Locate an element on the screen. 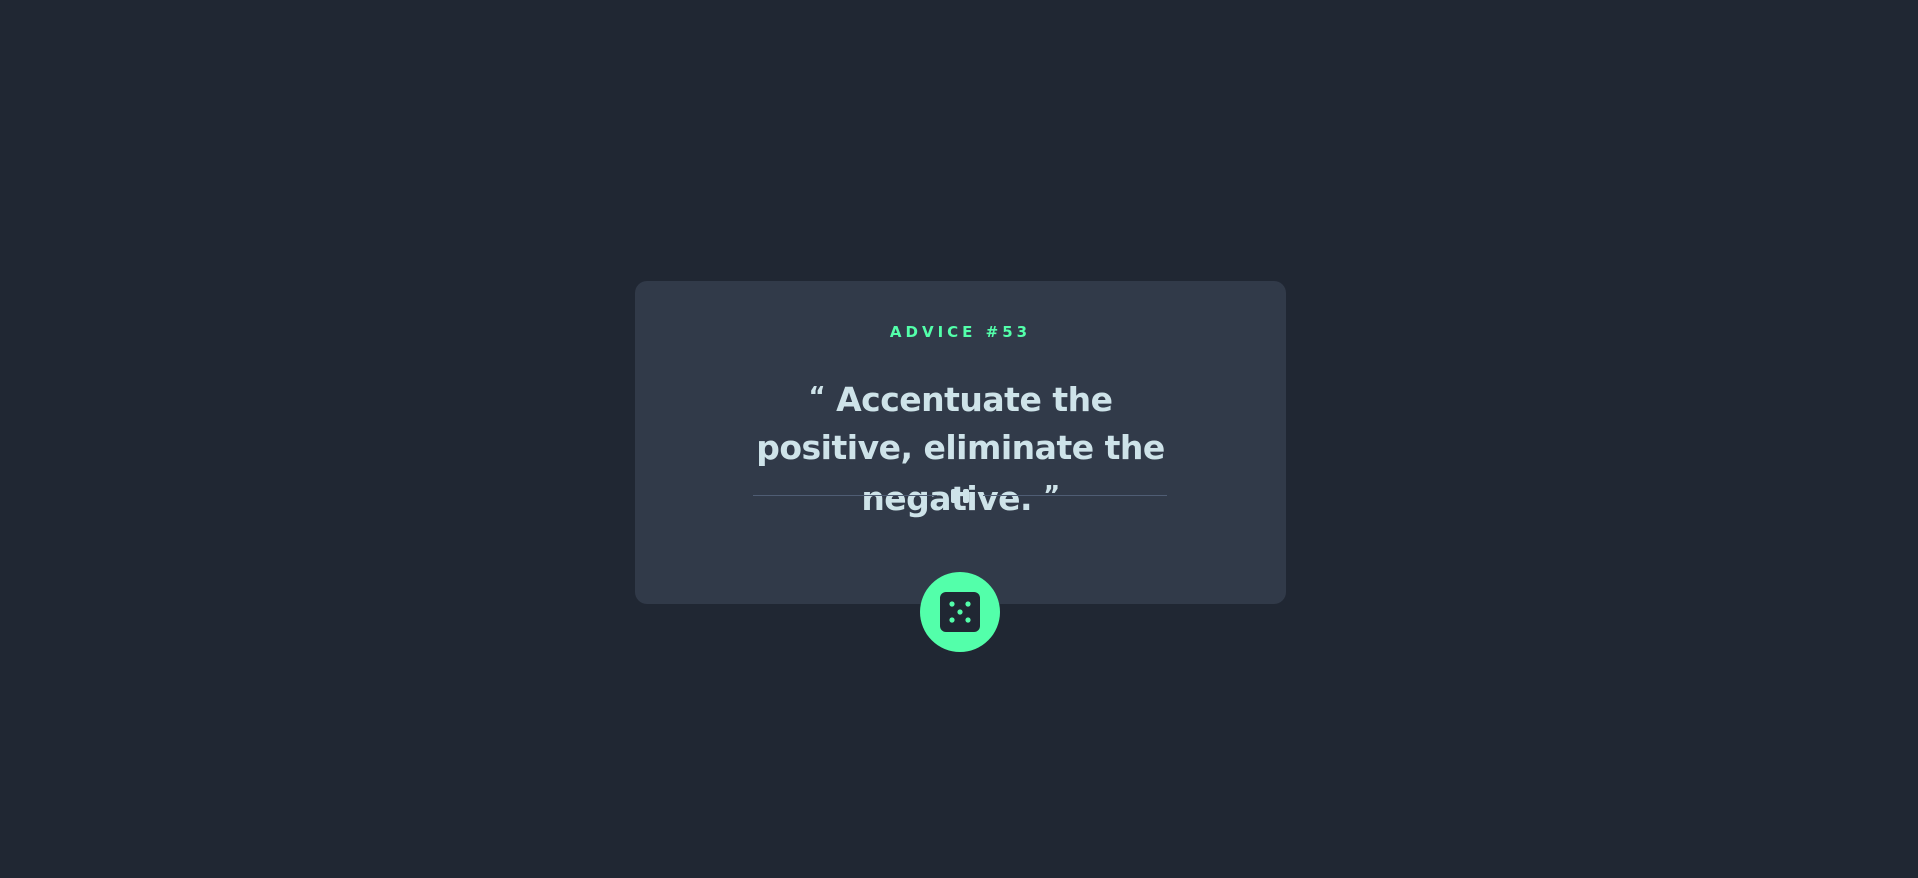 Image resolution: width=1918 pixels, height=878 pixels. pause-icon is located at coordinates (960, 496).